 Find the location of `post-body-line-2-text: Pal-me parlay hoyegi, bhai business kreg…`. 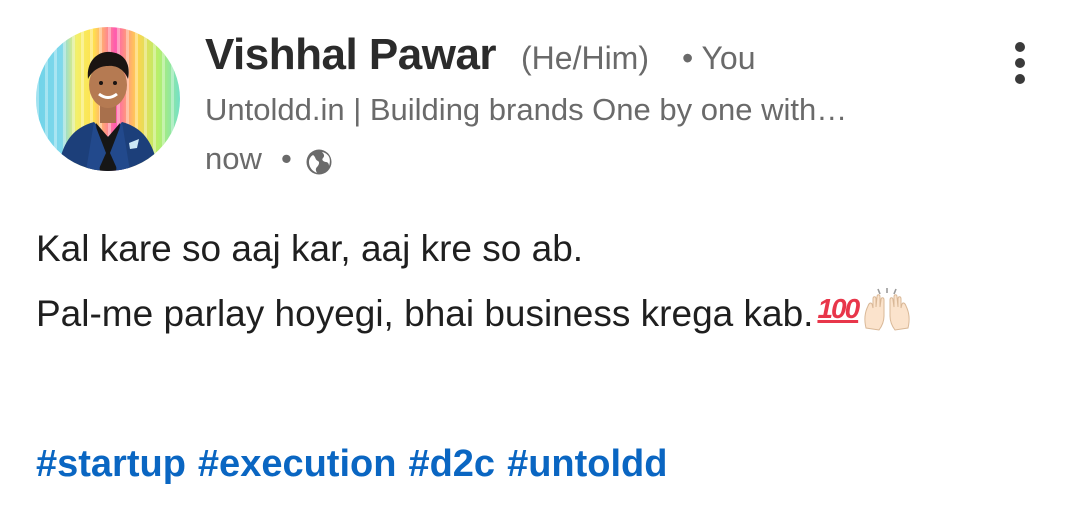

post-body-line-2-text: Pal-me parlay hoyegi, bhai business kreg… is located at coordinates (425, 313).